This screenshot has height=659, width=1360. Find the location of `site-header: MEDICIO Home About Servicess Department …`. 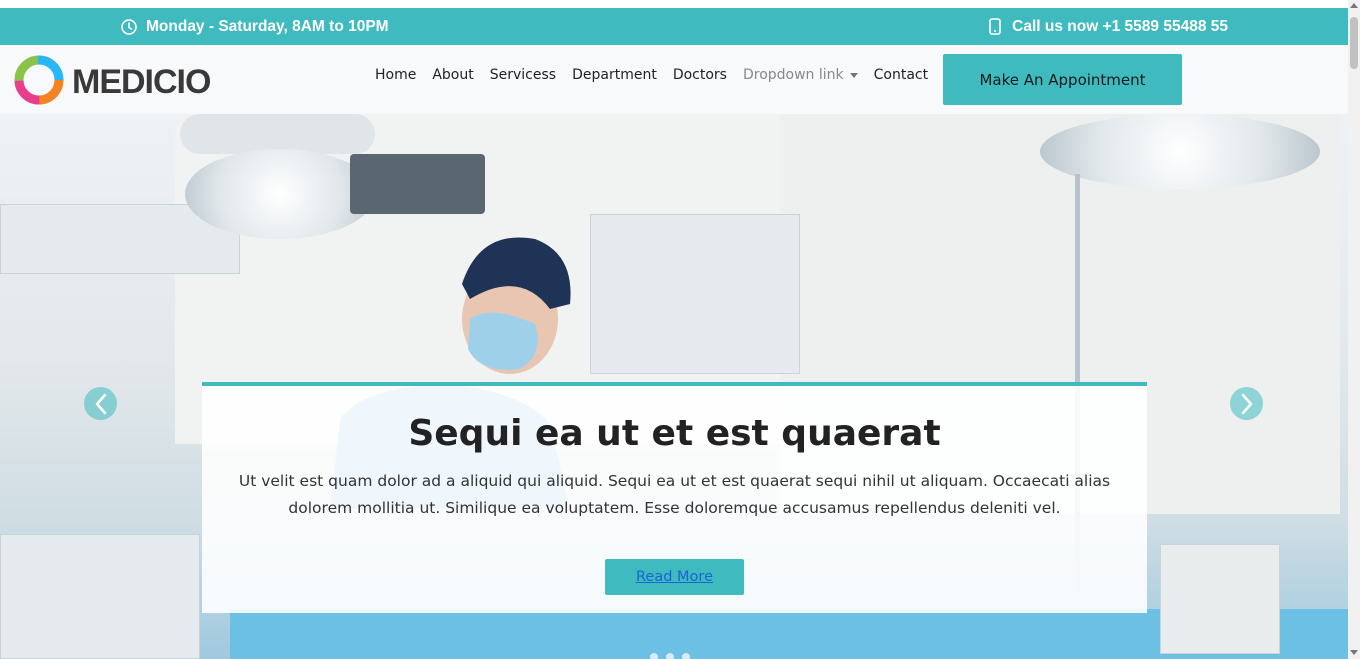

site-header: MEDICIO Home About Servicess Department … is located at coordinates (674, 79).